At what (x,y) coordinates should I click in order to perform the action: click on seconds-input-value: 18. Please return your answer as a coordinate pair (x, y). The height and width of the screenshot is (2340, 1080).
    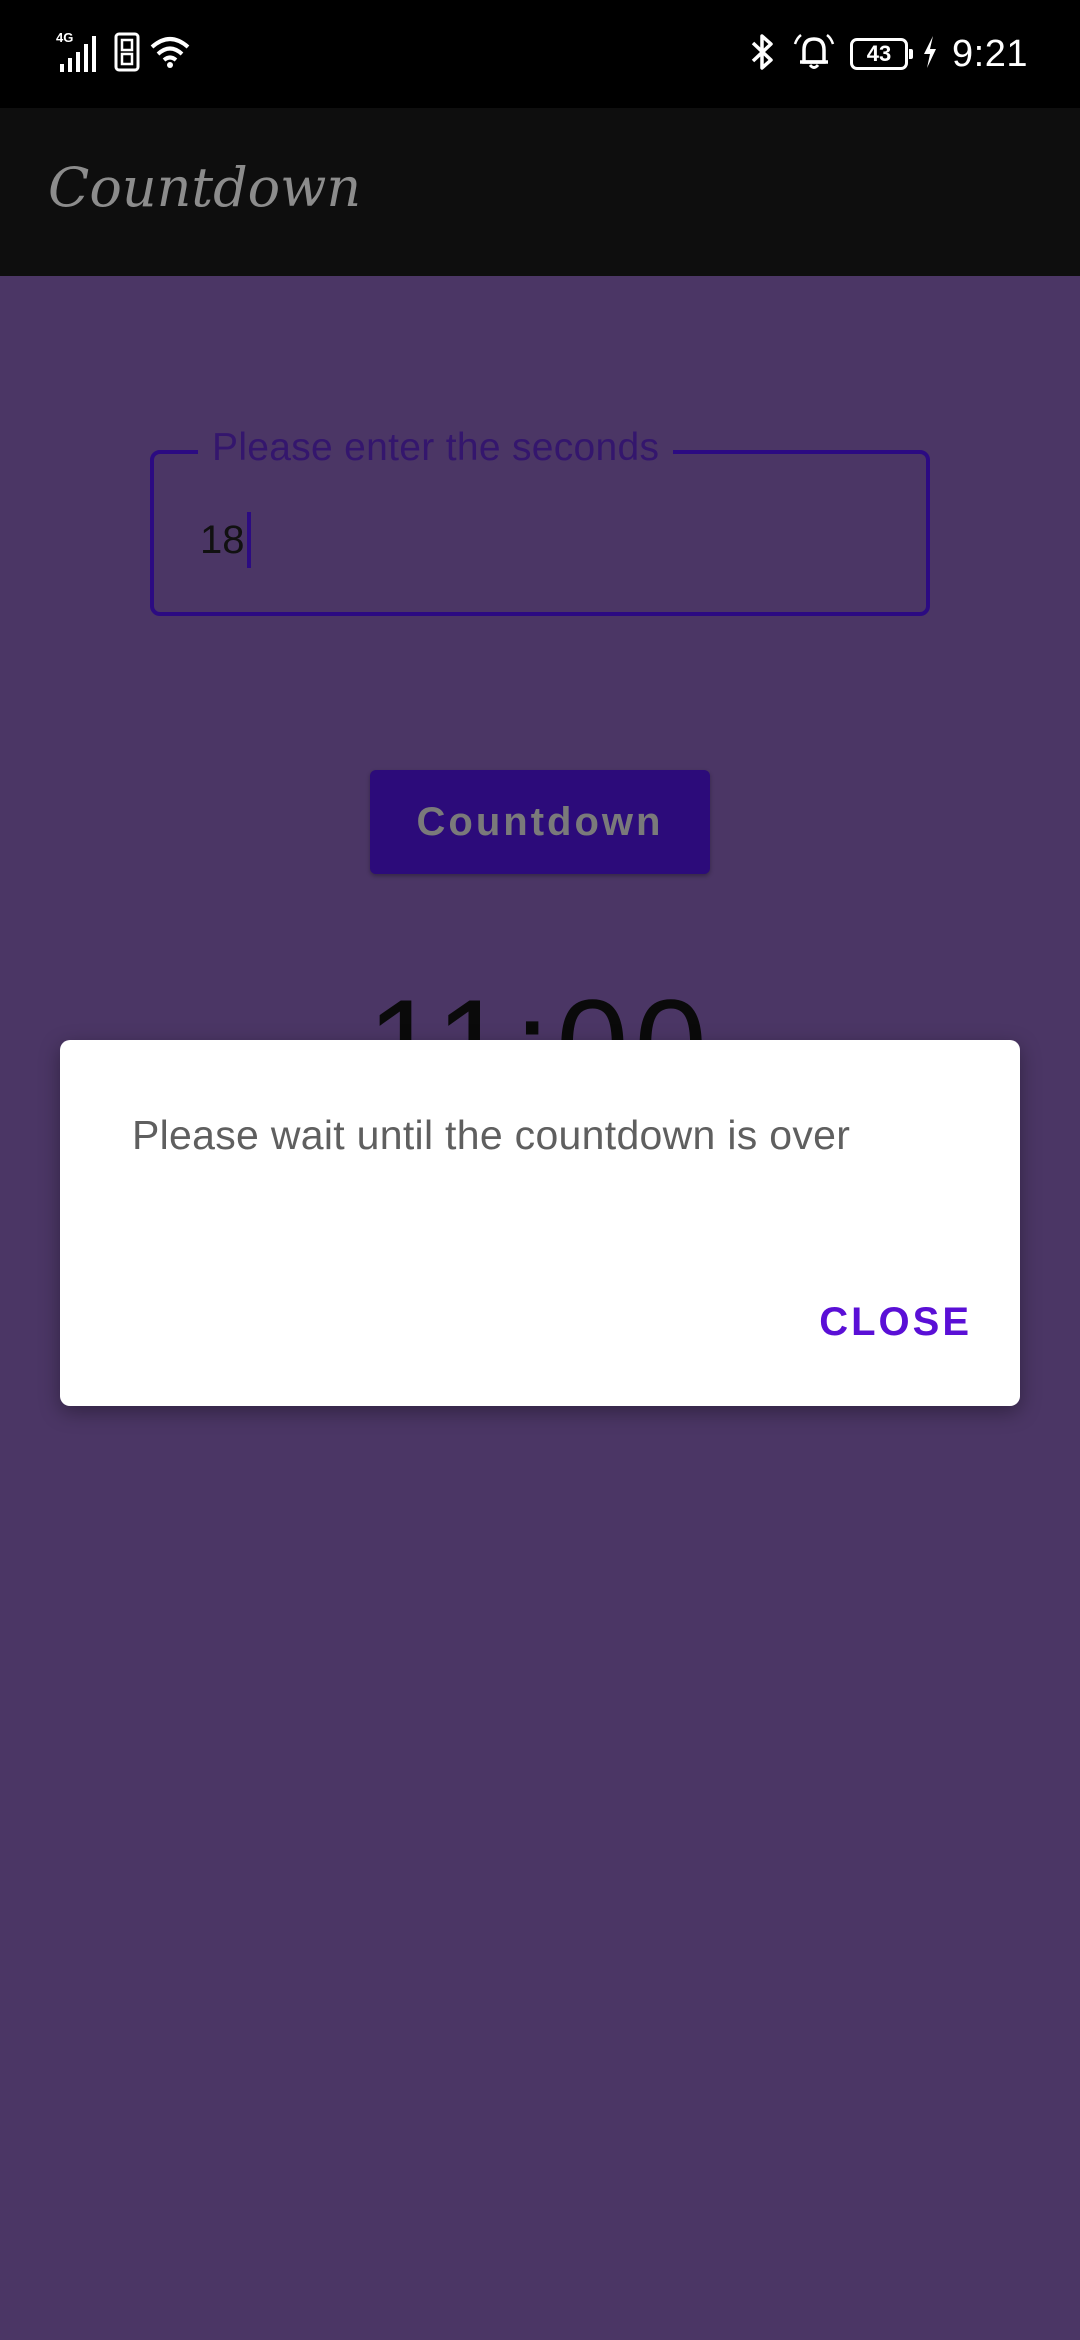
    Looking at the image, I should click on (225, 540).